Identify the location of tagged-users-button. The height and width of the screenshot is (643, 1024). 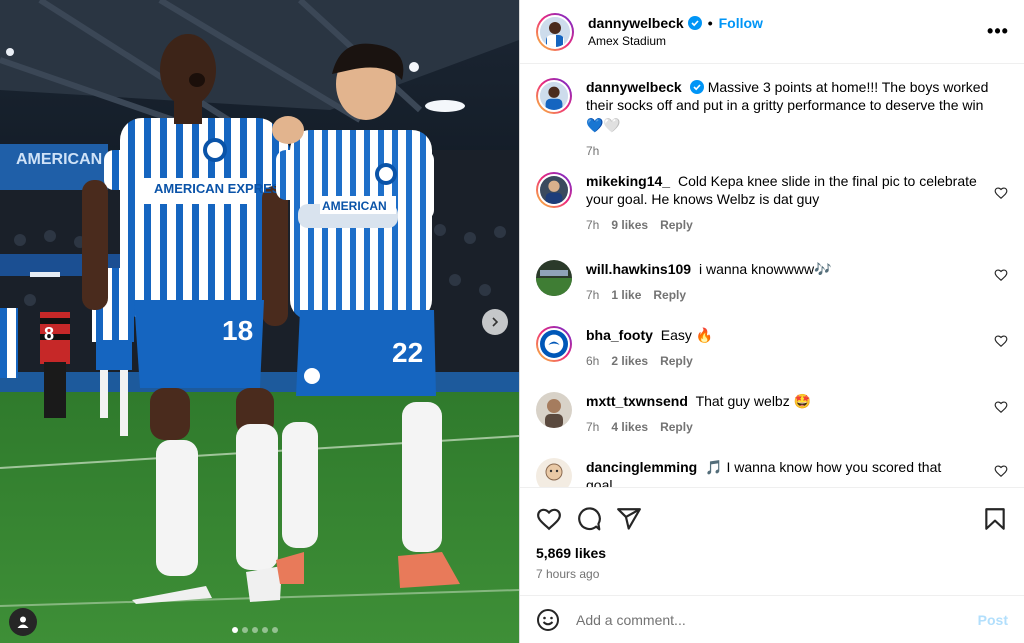
(23, 622).